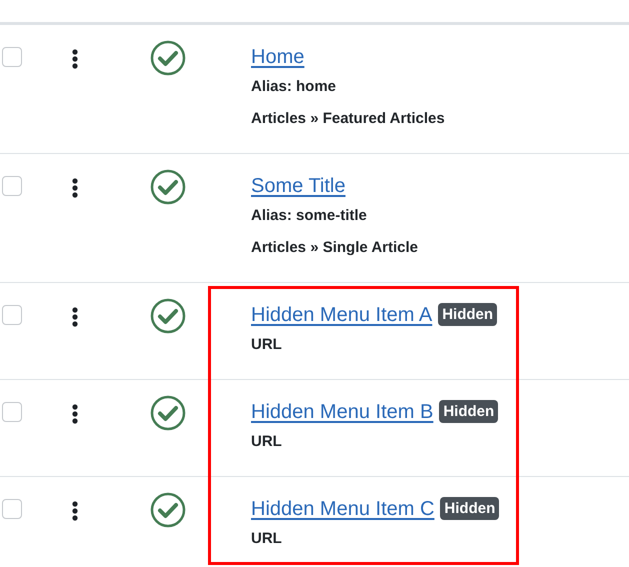 The width and height of the screenshot is (629, 567). What do you see at coordinates (309, 216) in the screenshot?
I see `item-detail-text: Alias: some-title` at bounding box center [309, 216].